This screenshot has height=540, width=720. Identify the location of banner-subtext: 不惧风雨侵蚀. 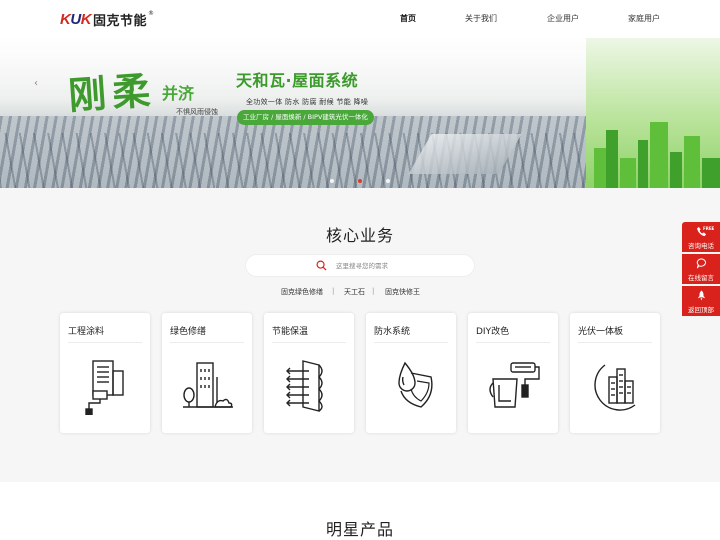
(197, 112).